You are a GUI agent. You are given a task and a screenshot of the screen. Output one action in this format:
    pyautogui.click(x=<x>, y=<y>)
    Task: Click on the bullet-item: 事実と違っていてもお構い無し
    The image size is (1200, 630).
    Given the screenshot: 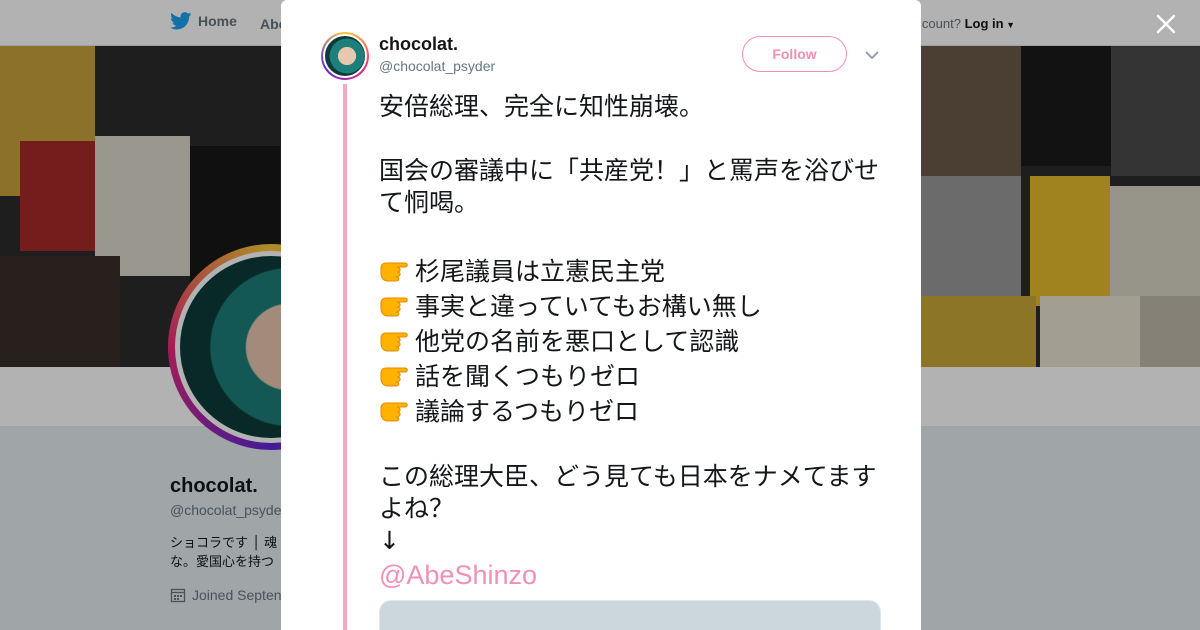 What is the action you would take?
    pyautogui.click(x=631, y=306)
    